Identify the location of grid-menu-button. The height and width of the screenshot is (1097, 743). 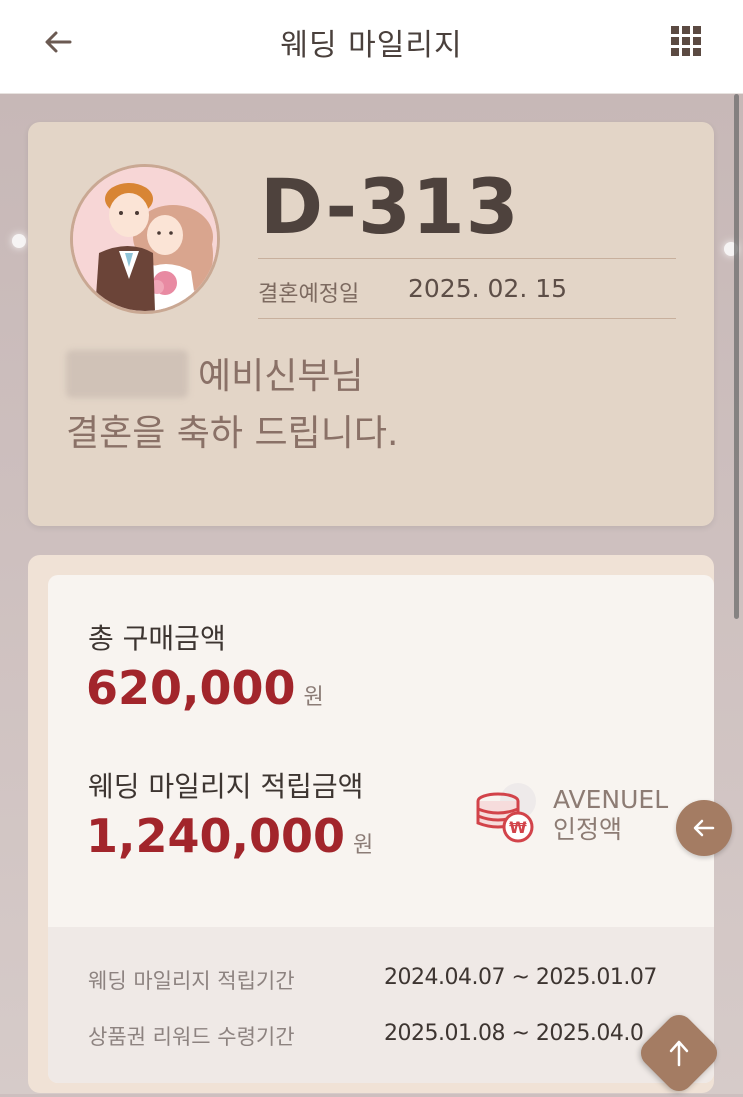
(686, 41).